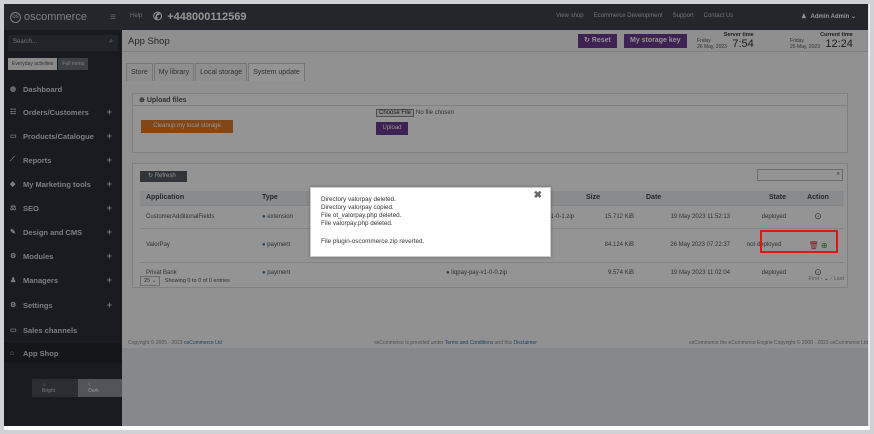 The width and height of the screenshot is (874, 434). What do you see at coordinates (357, 207) in the screenshot?
I see `dialog-message: Directory valorpay copied.` at bounding box center [357, 207].